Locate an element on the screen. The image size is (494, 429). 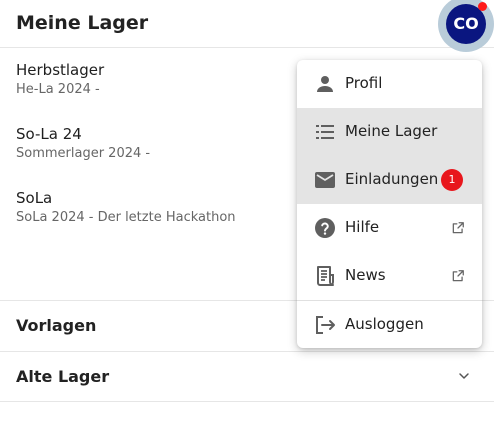
camp-name: Herbstlager is located at coordinates (60, 70).